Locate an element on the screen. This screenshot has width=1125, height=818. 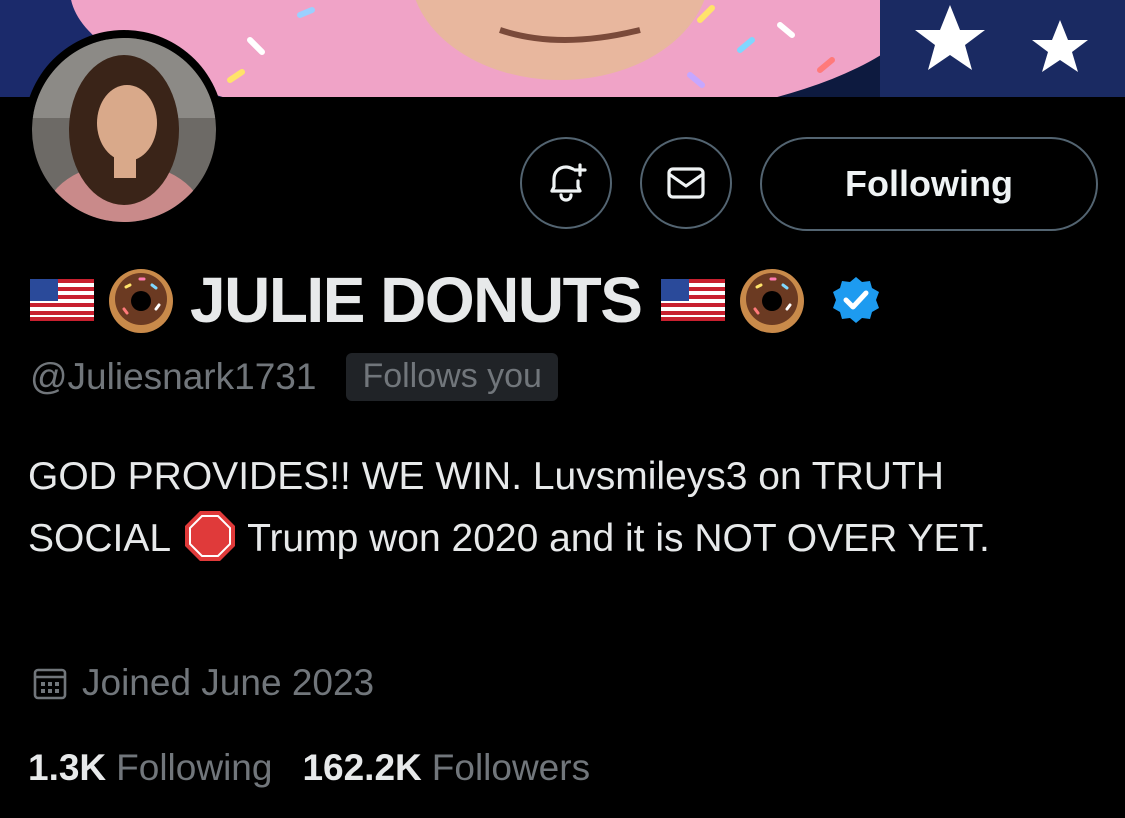
joined-date-row: Joined June 2023 is located at coordinates (203, 683).